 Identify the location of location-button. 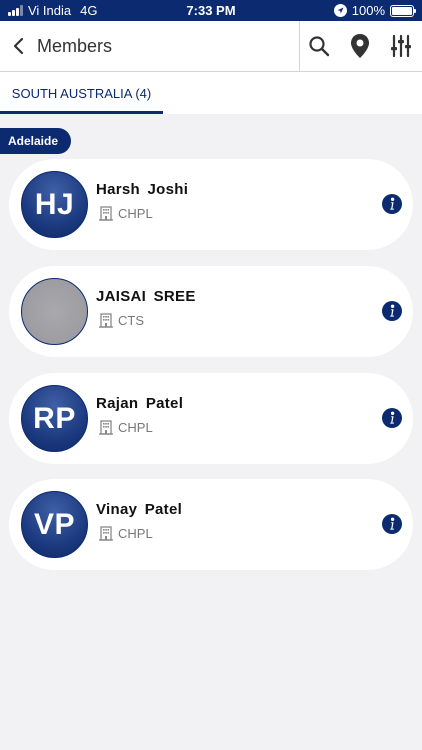
(360, 46).